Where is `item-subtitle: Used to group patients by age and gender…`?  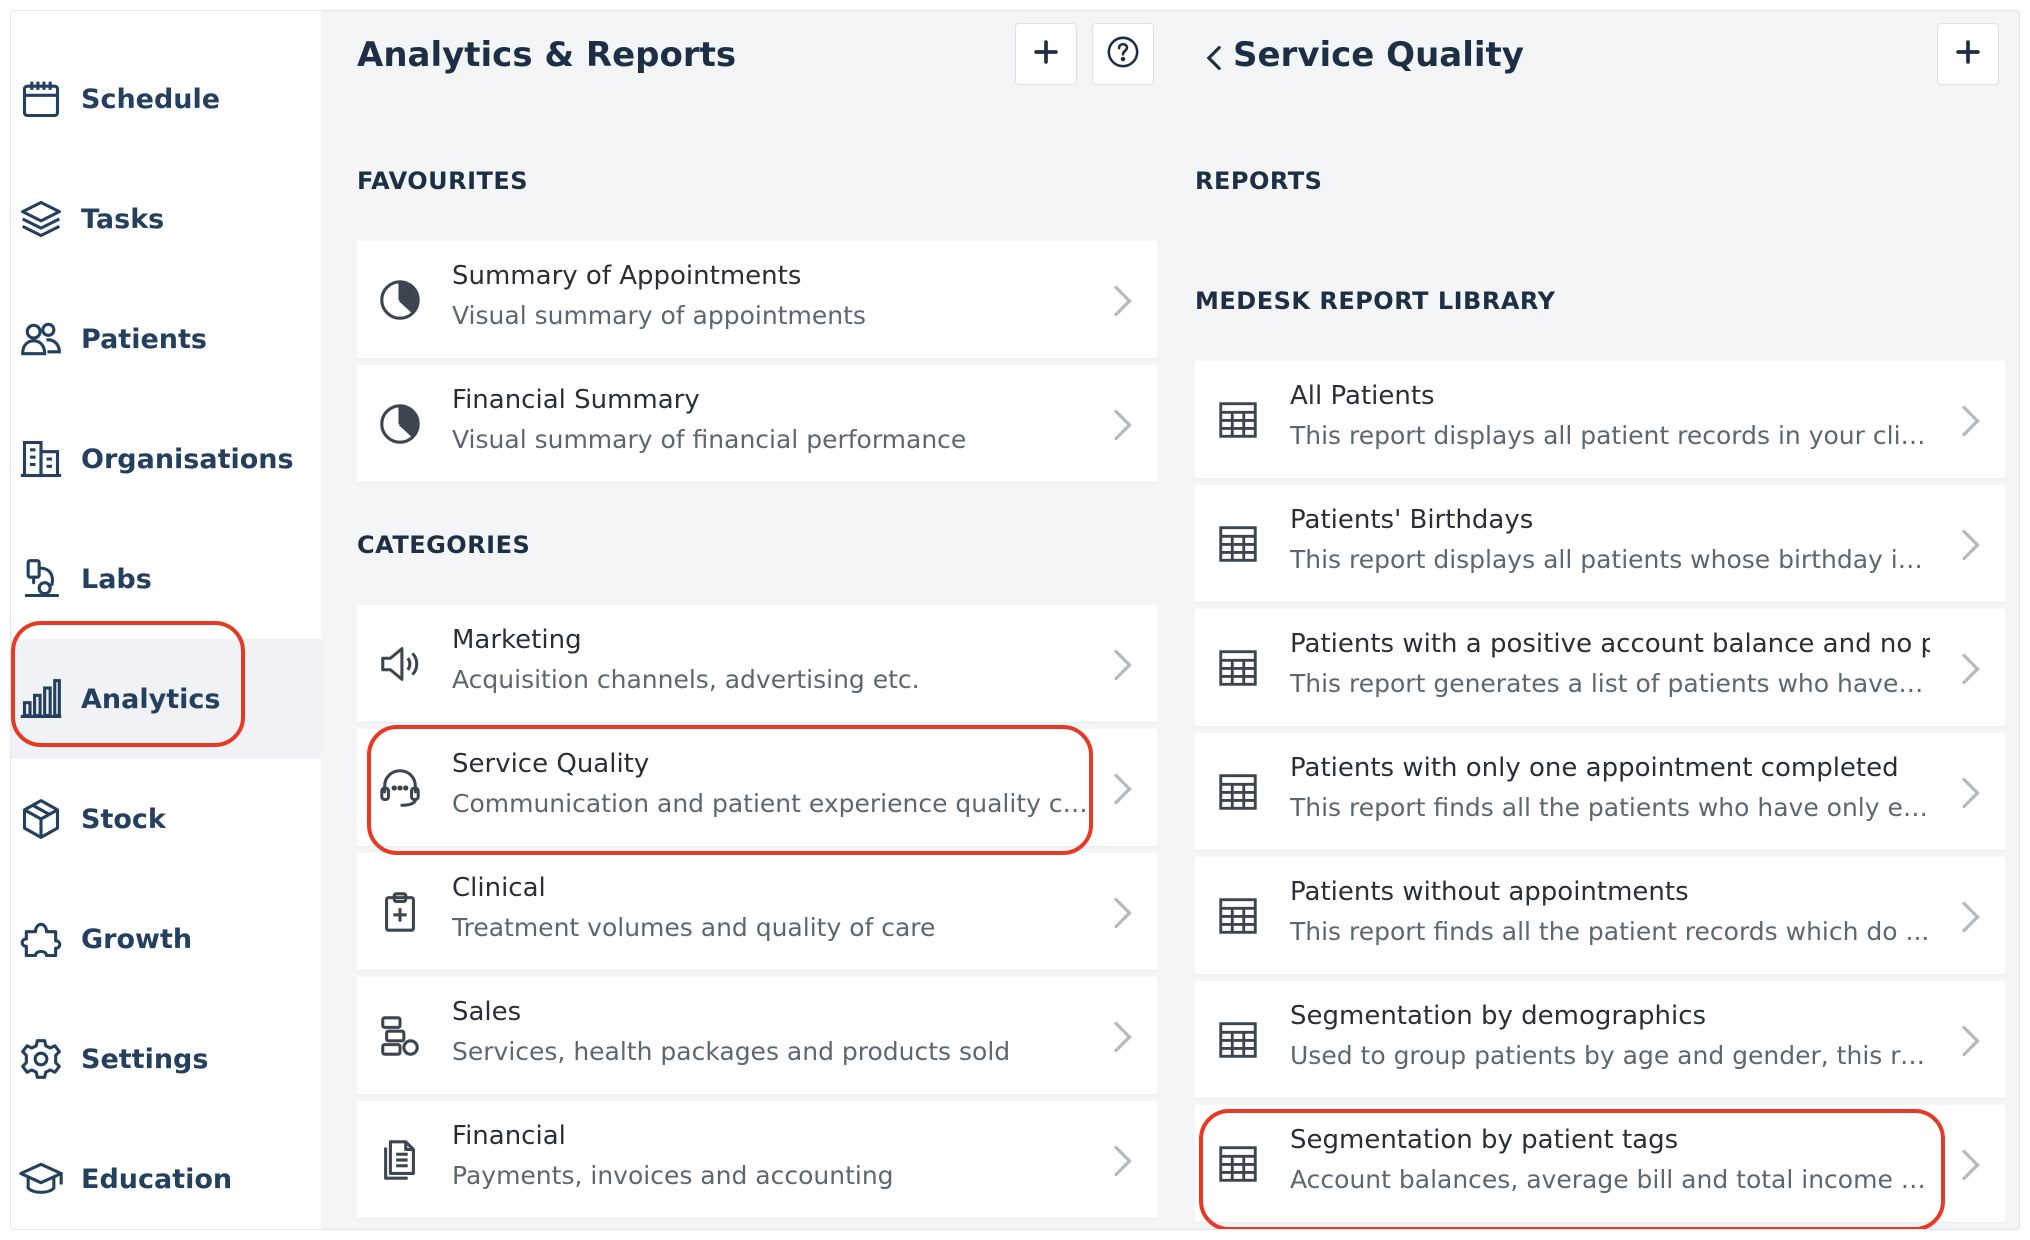
item-subtitle: Used to group patients by age and gender… is located at coordinates (1610, 1055).